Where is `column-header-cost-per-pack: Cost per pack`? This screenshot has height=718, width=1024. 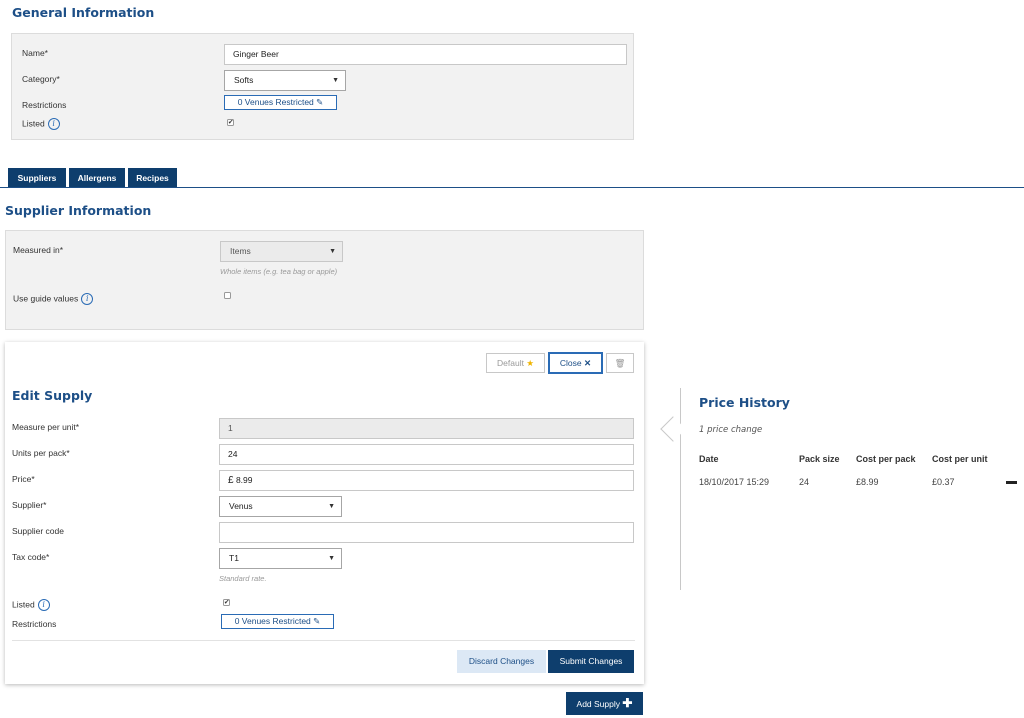
column-header-cost-per-pack: Cost per pack is located at coordinates (886, 459).